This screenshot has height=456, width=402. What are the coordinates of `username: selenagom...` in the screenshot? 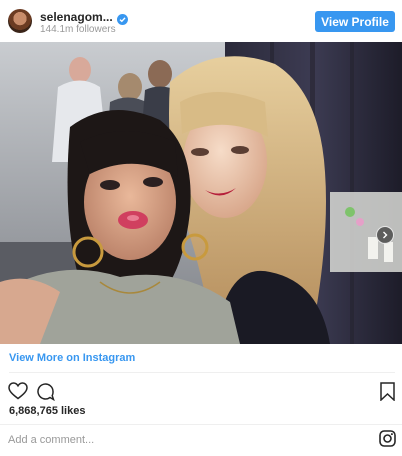 It's located at (76, 17).